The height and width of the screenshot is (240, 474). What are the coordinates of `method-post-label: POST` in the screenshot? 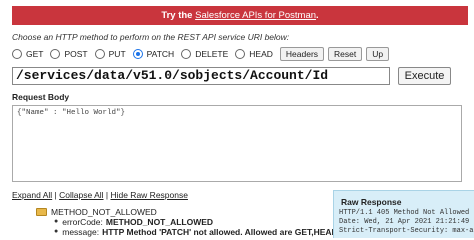 It's located at (76, 54).